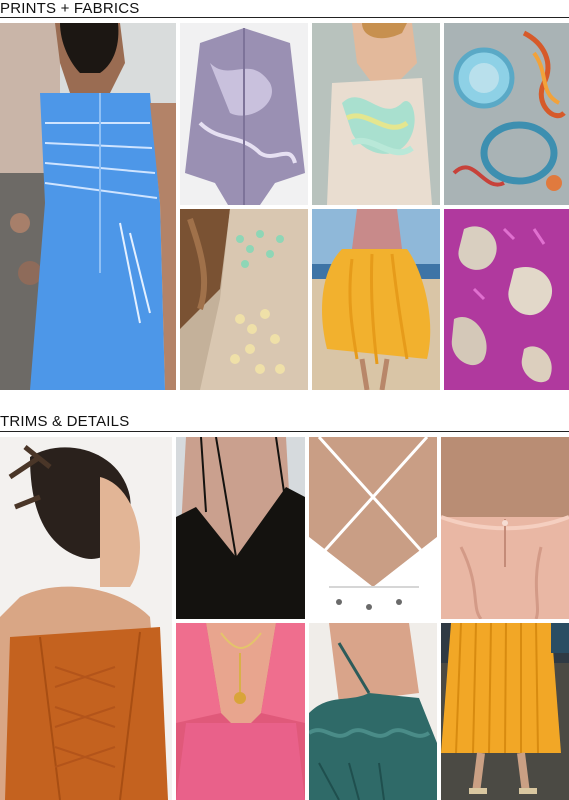 The image size is (569, 800). What do you see at coordinates (284, 431) in the screenshot?
I see `trims-details-divider` at bounding box center [284, 431].